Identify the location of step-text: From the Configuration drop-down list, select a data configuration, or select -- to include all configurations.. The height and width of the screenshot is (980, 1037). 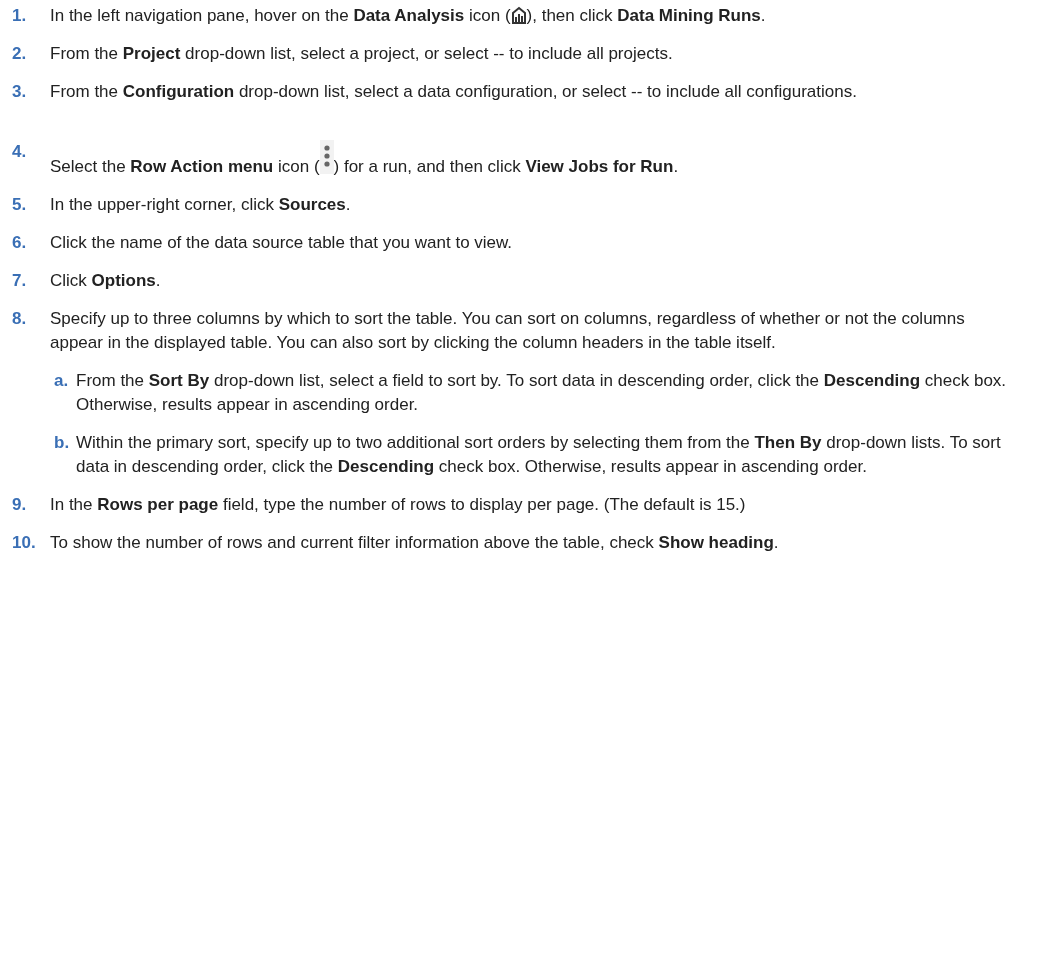
(453, 91).